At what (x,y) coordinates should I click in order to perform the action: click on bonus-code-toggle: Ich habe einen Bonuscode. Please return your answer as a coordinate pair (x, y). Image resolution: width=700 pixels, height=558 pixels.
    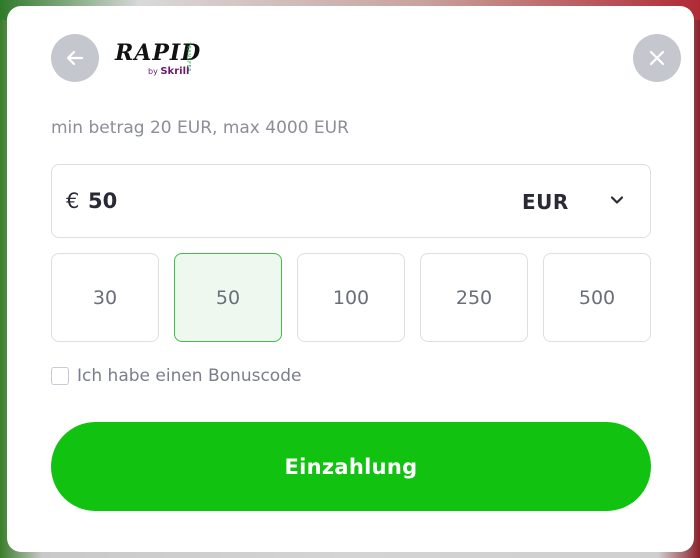
    Looking at the image, I should click on (176, 376).